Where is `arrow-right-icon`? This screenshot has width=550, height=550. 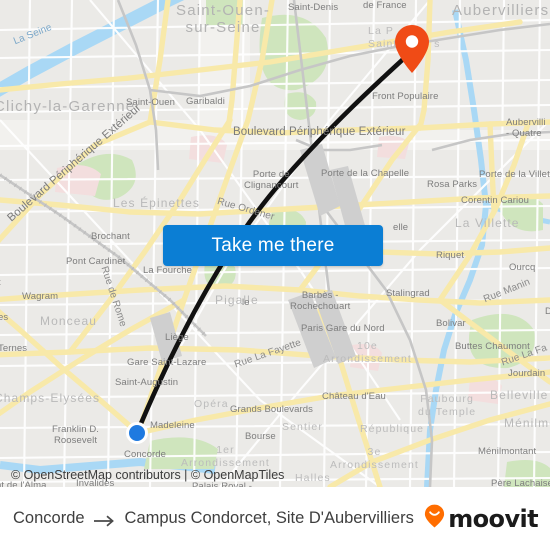
arrow-right-icon is located at coordinates (104, 519).